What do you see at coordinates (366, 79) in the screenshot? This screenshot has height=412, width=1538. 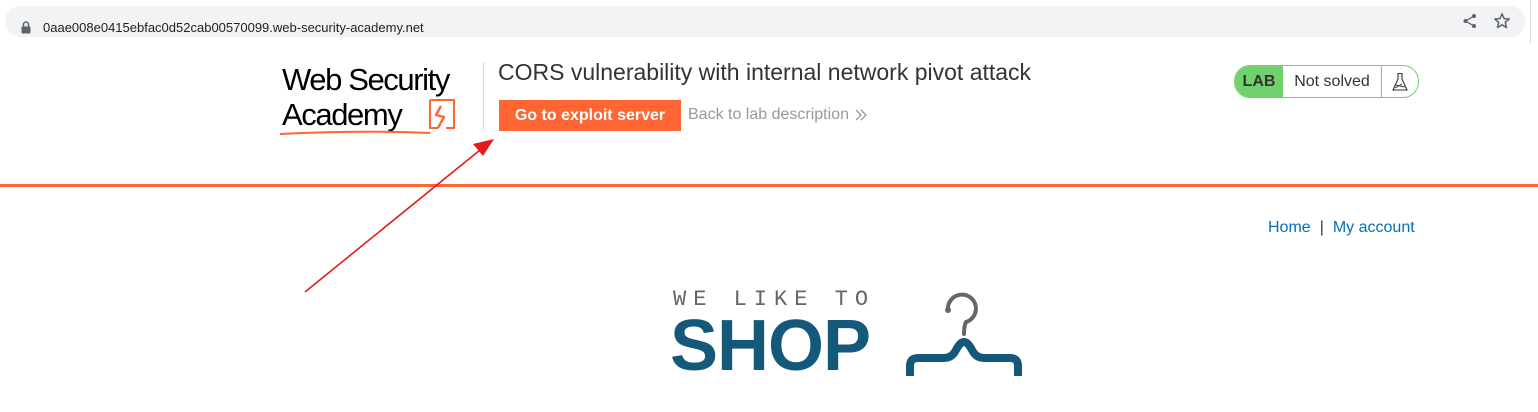 I see `logo-line1: Web Security` at bounding box center [366, 79].